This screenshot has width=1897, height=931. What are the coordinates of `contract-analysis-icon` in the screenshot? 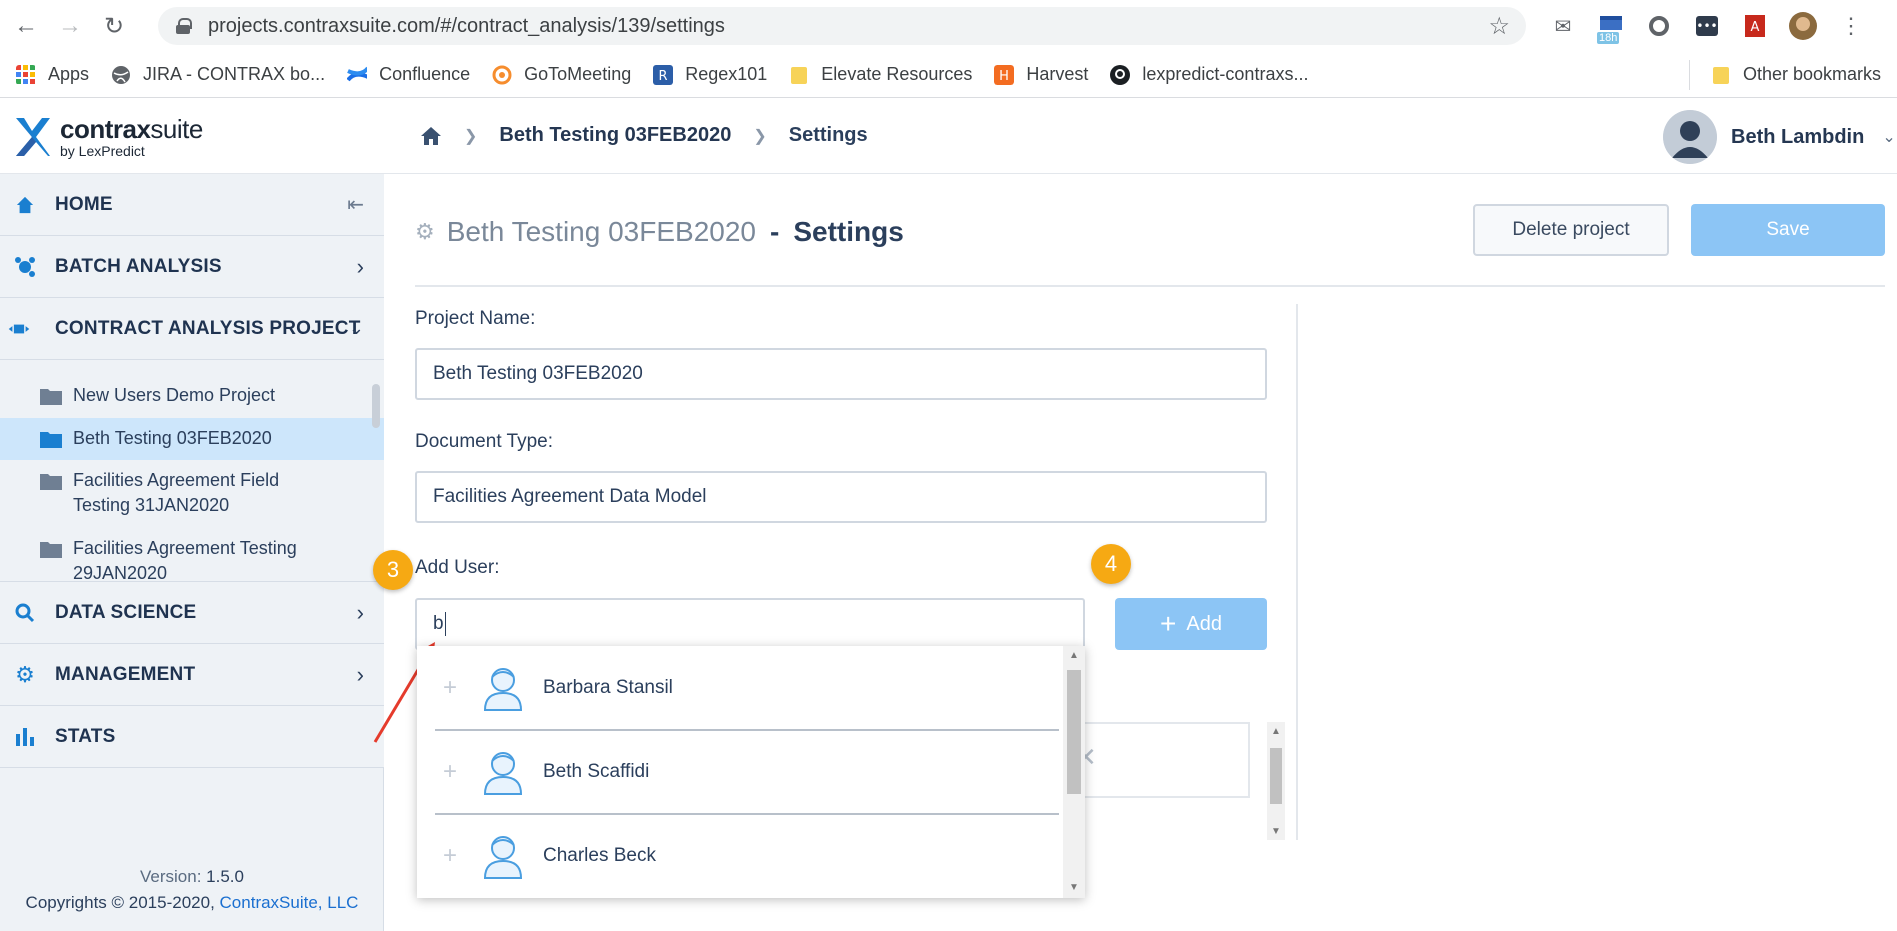 It's located at (19, 329).